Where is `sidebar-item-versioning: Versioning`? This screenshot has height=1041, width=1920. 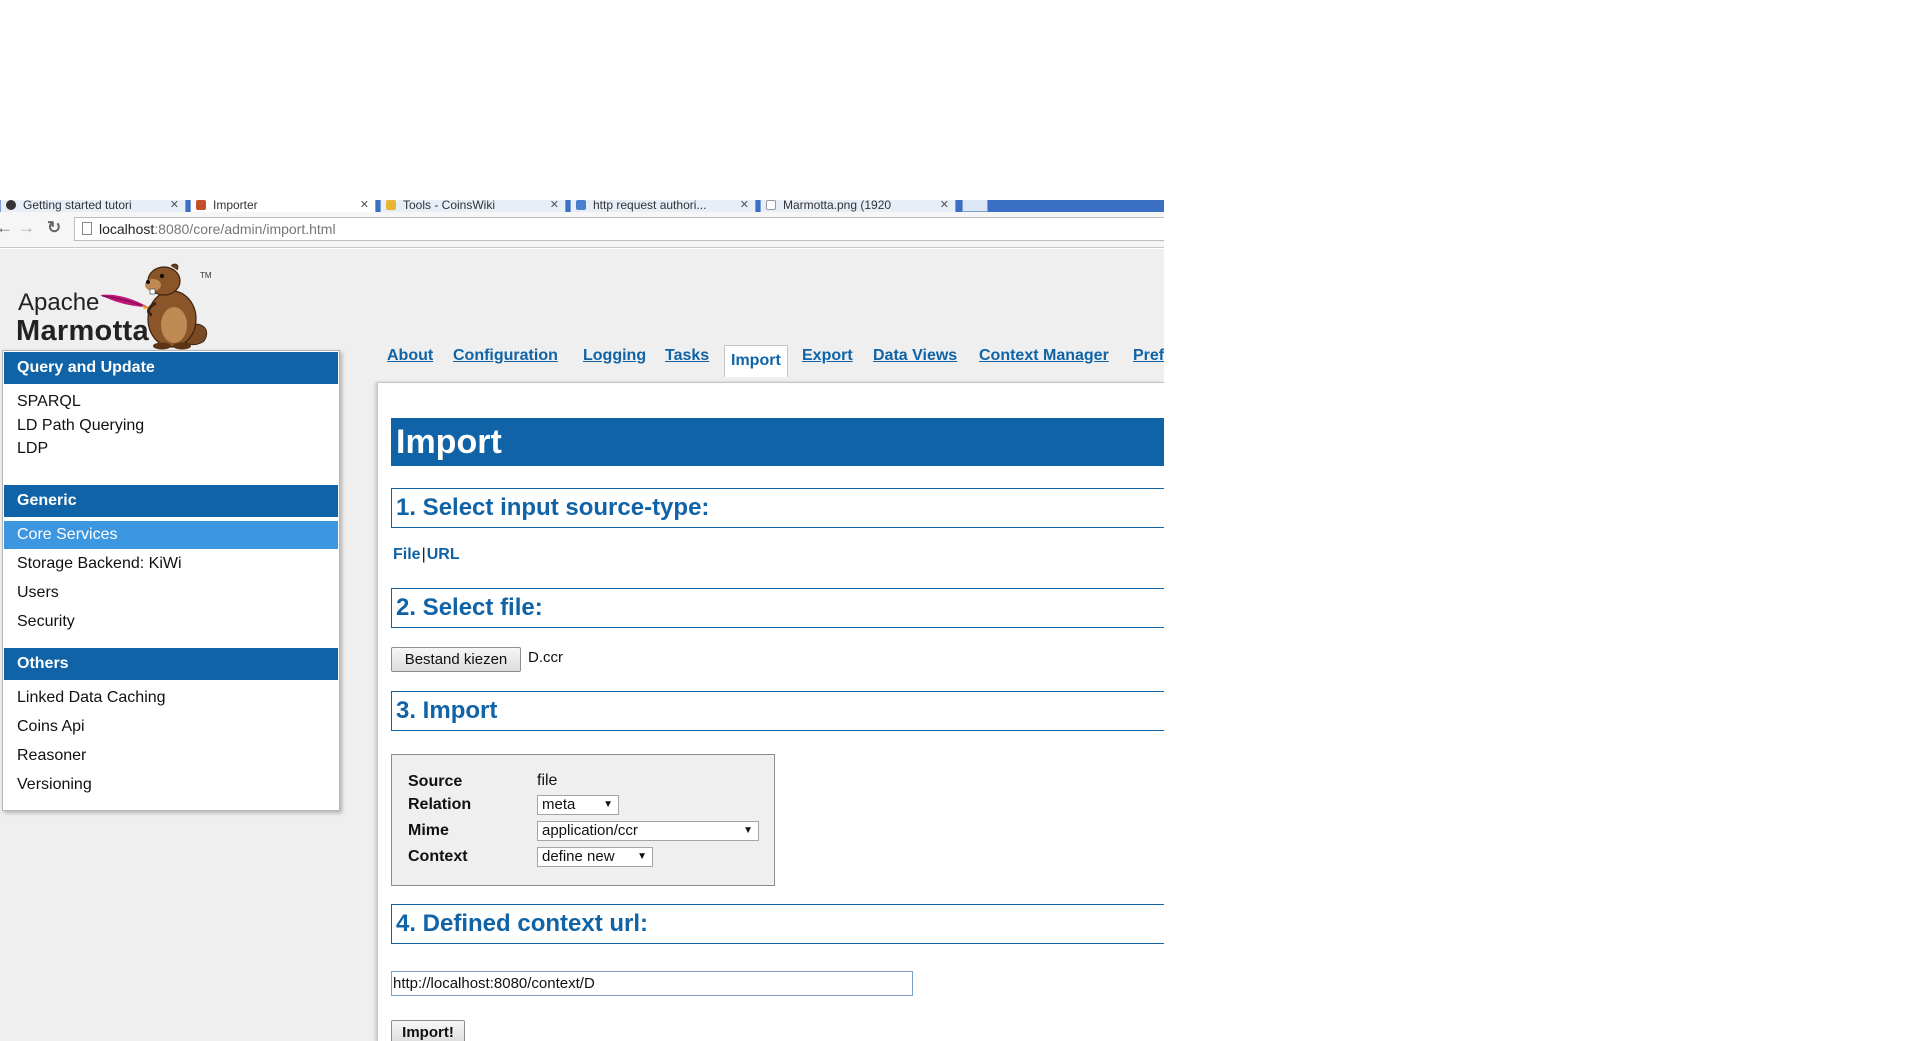 sidebar-item-versioning: Versioning is located at coordinates (171, 785).